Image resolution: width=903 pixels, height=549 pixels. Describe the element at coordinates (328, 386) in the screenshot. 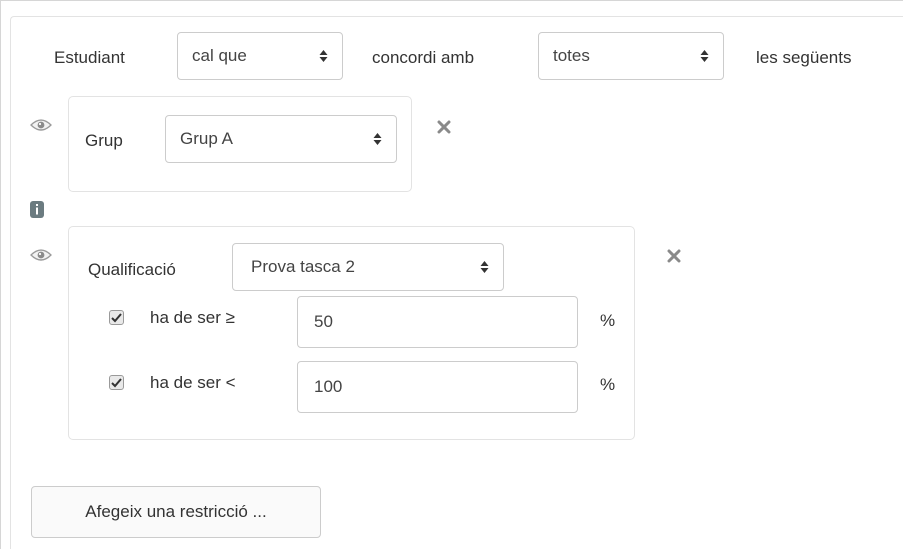

I see `max-grade-value: 100` at that location.